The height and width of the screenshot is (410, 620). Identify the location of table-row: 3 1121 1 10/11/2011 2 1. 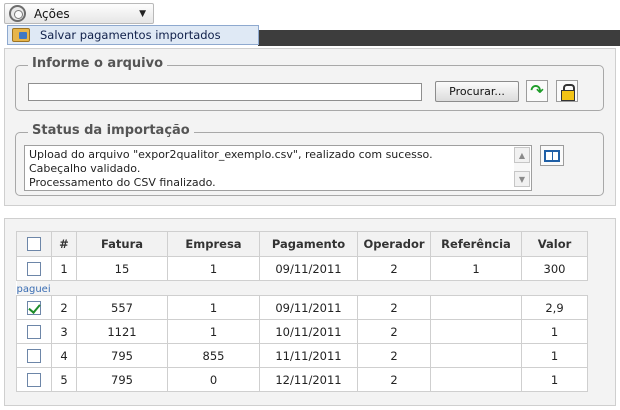
(302, 331).